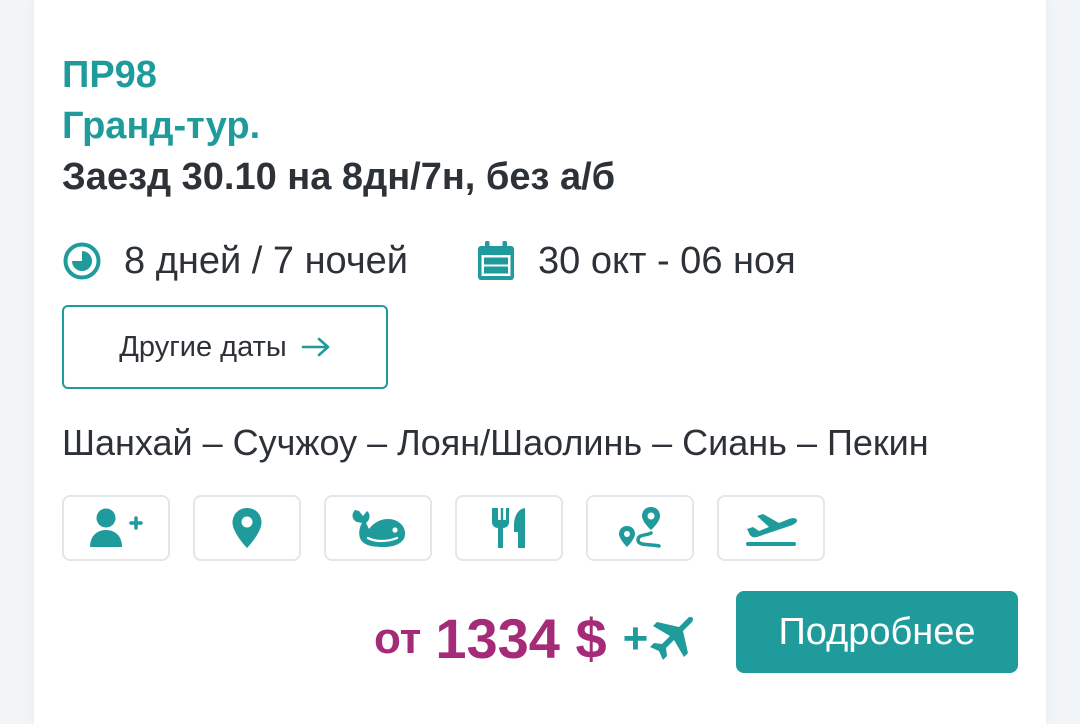 Image resolution: width=1080 pixels, height=724 pixels. I want to click on other-dates-label: Другие даты, so click(203, 346).